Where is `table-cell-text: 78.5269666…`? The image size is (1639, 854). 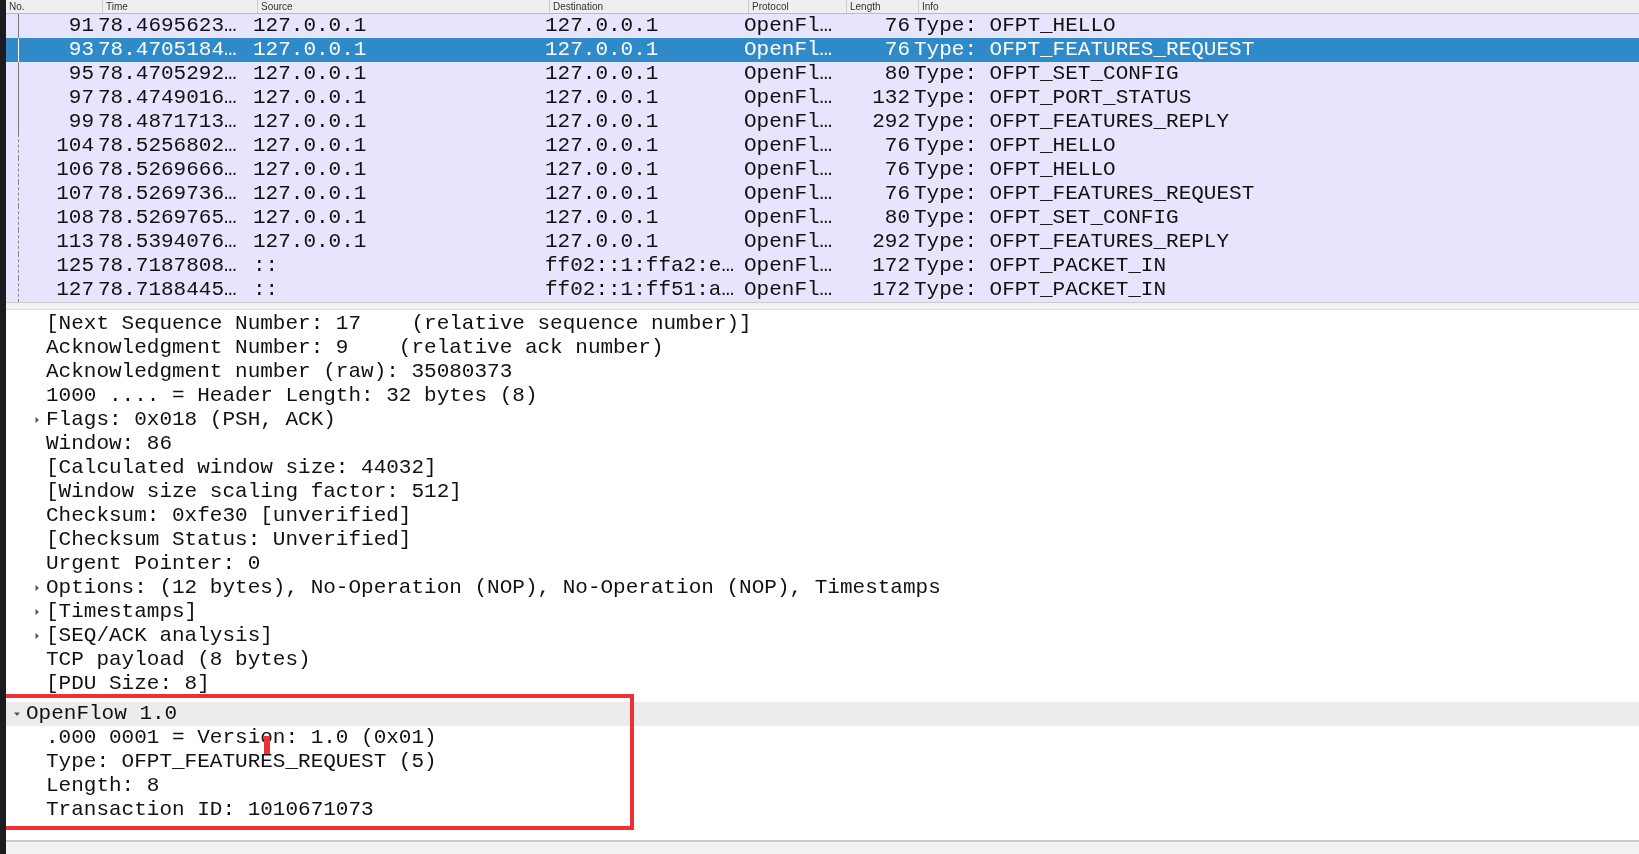
table-cell-text: 78.5269666… is located at coordinates (168, 170).